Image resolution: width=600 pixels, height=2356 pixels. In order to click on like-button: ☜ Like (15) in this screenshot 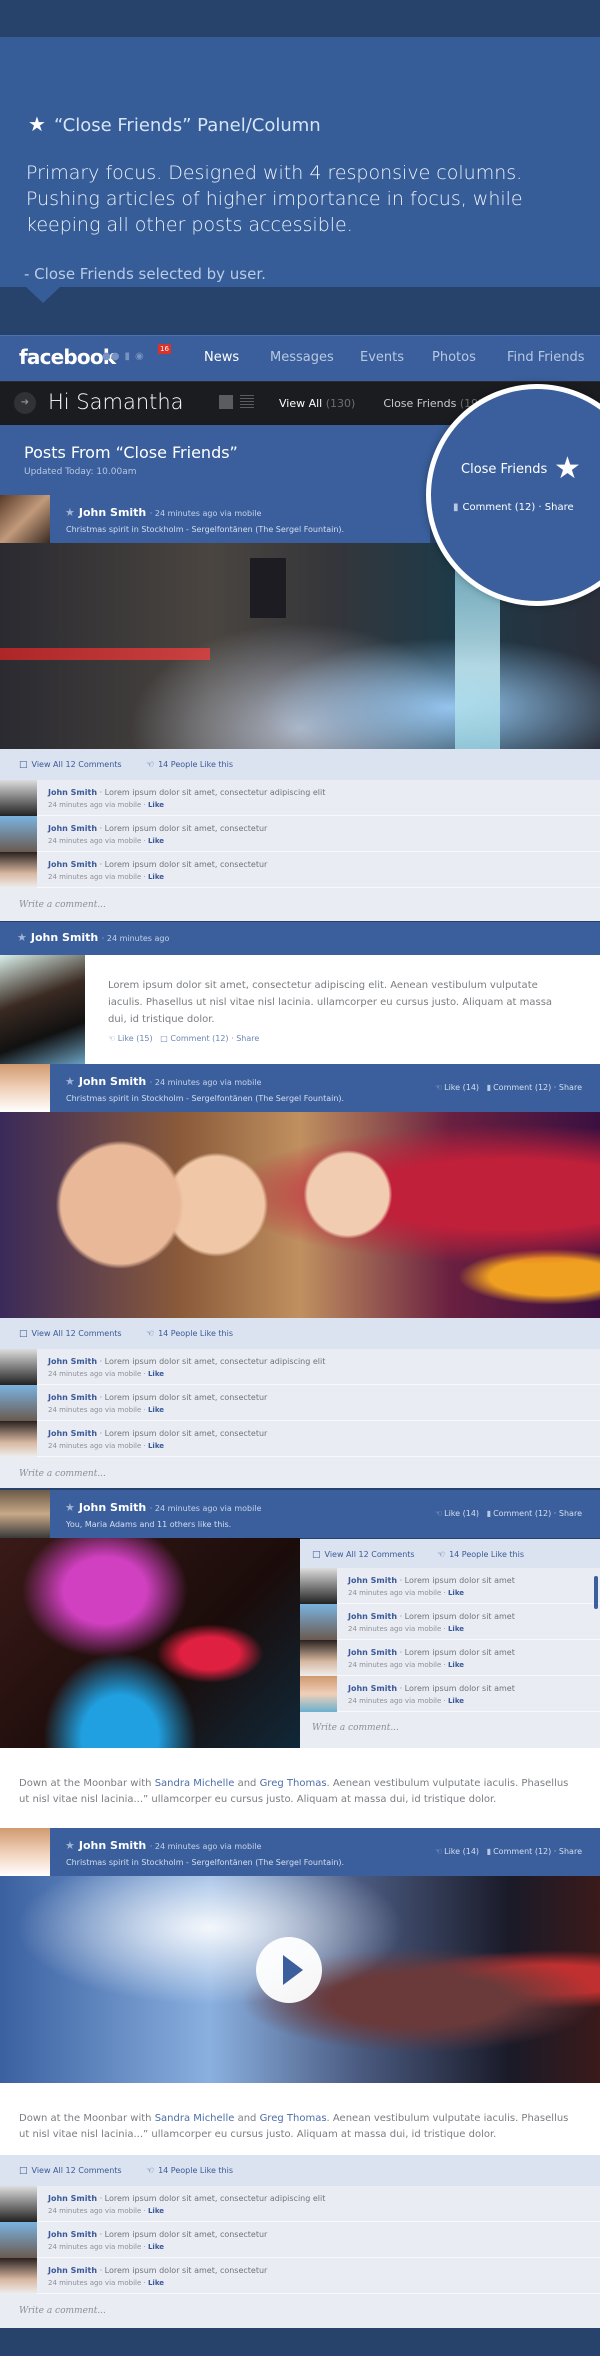, I will do `click(130, 1038)`.